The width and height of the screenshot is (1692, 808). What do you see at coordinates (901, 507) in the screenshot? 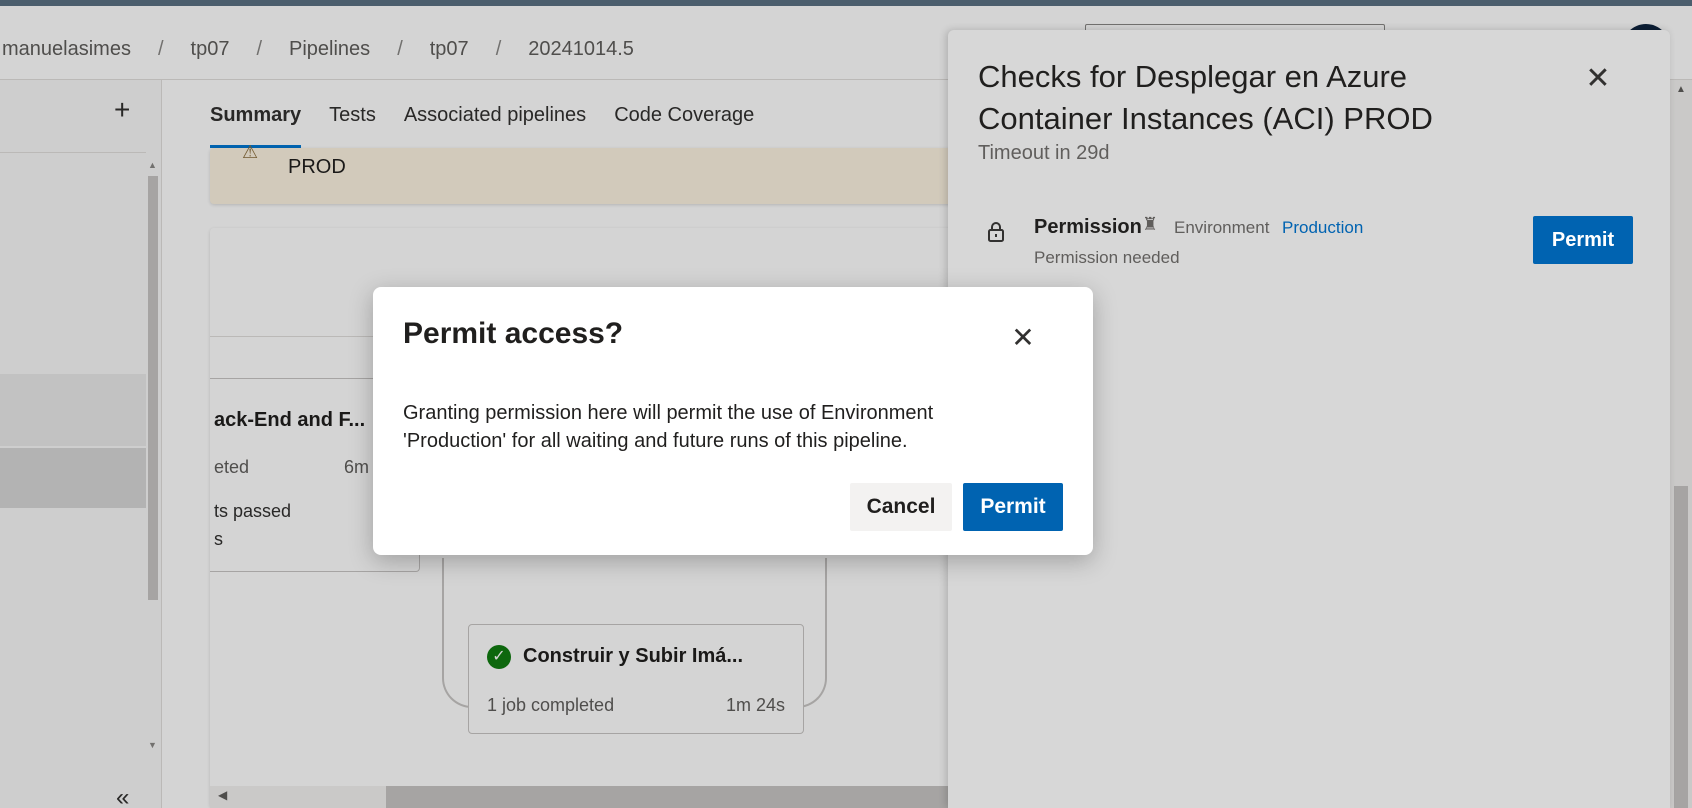
I see `cancel-button: Cancel` at bounding box center [901, 507].